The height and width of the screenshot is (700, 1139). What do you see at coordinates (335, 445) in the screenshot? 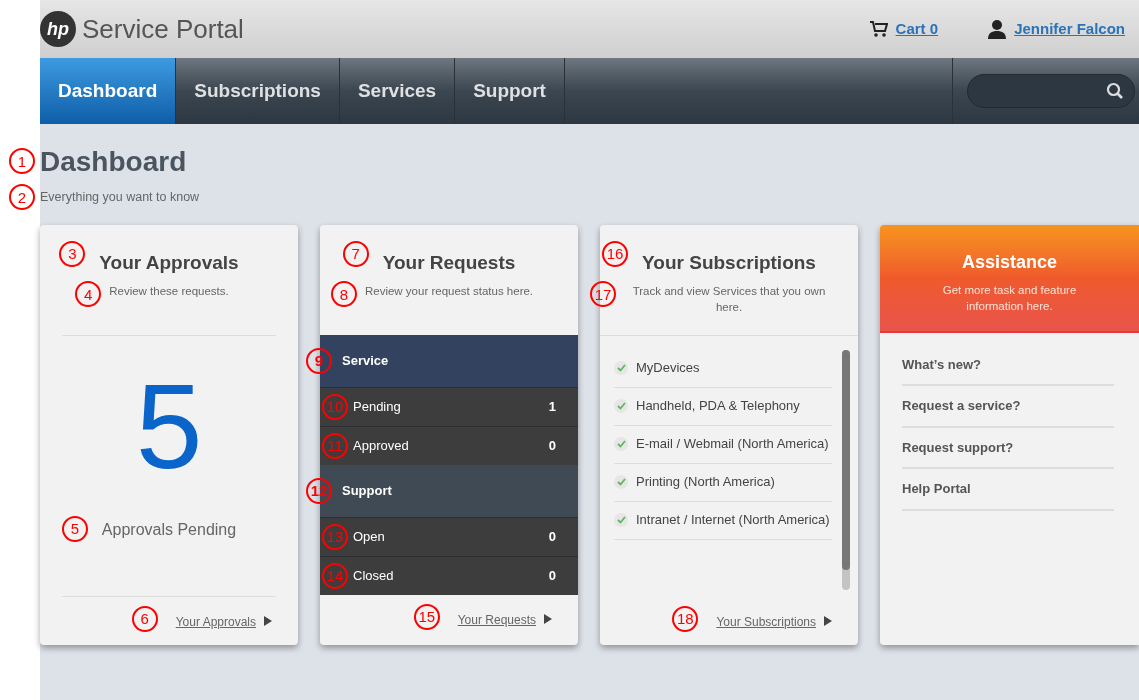
I see `annotation-marker: 11` at bounding box center [335, 445].